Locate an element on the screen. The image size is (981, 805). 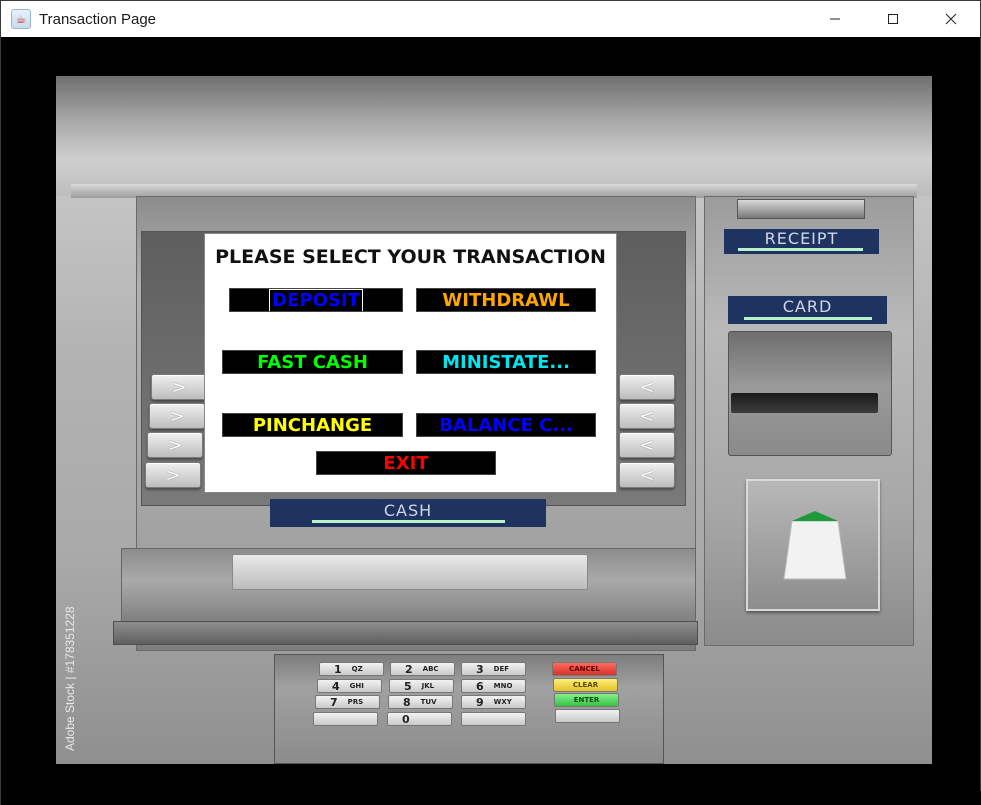
side-button-right-1: < is located at coordinates (647, 387).